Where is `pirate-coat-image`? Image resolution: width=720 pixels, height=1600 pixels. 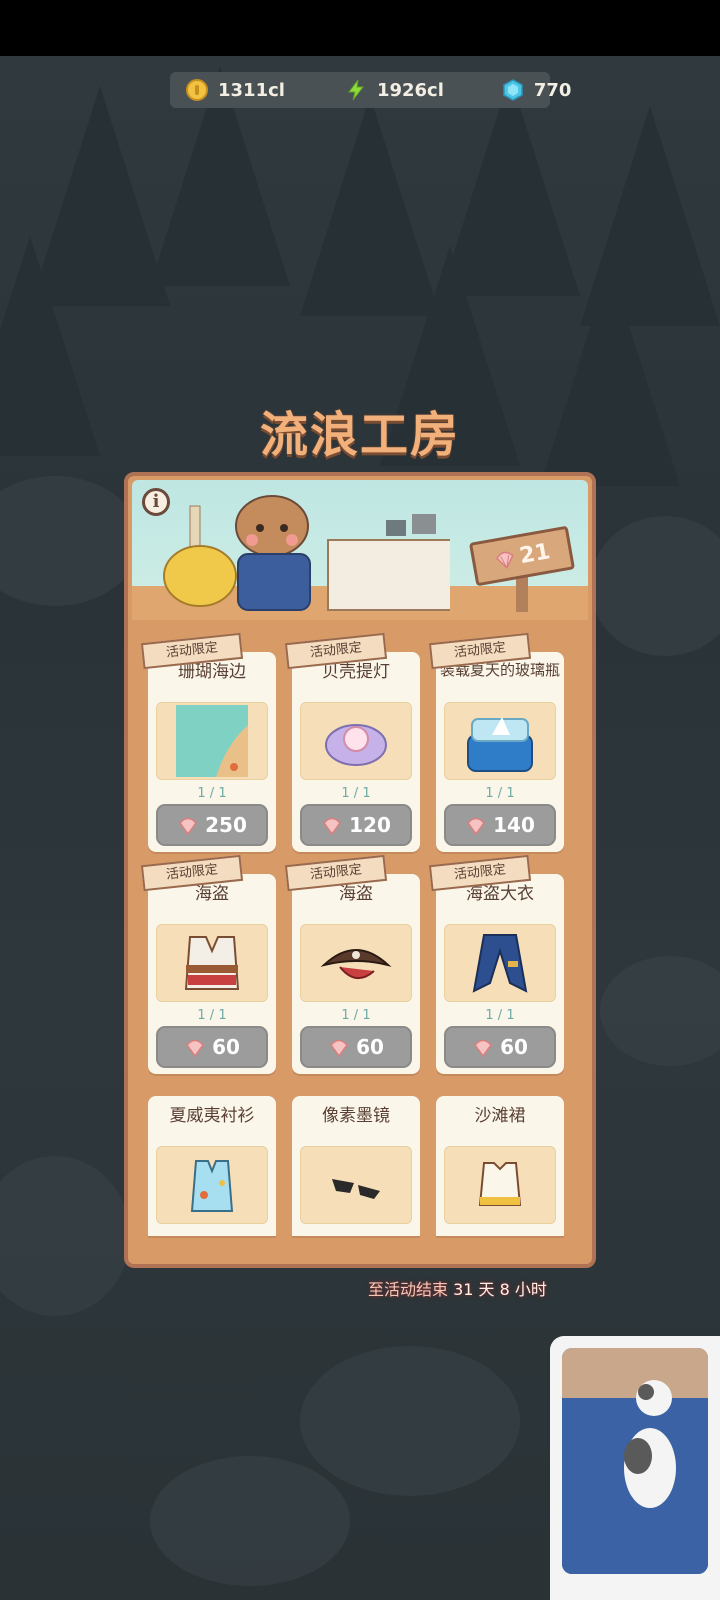 pirate-coat-image is located at coordinates (500, 963).